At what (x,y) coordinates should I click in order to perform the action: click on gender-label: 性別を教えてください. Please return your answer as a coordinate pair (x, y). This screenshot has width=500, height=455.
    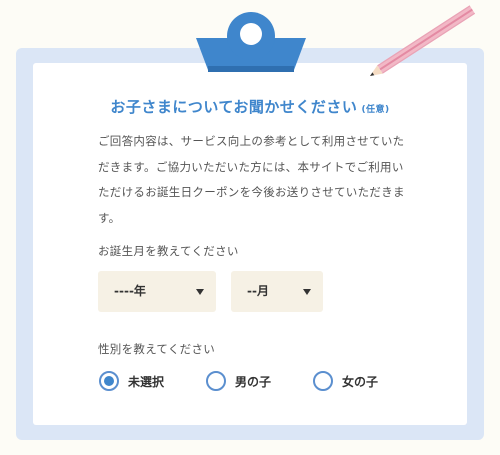
    Looking at the image, I should click on (157, 349).